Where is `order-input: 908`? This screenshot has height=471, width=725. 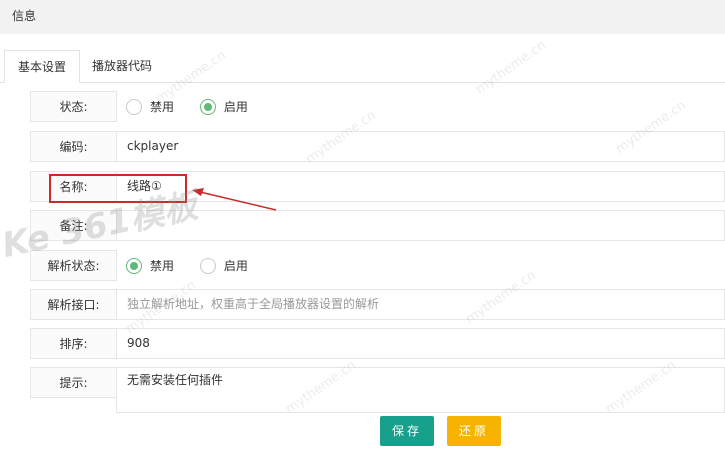 order-input: 908 is located at coordinates (420, 343).